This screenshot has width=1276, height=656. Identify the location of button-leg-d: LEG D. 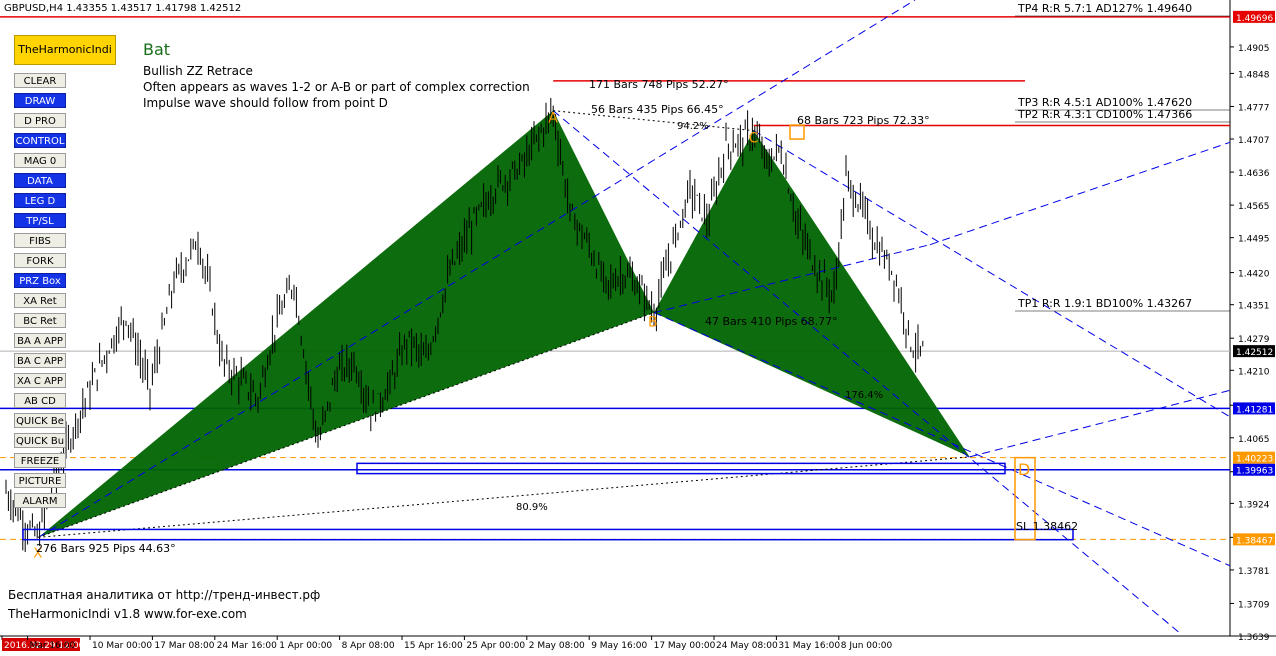
(40, 200).